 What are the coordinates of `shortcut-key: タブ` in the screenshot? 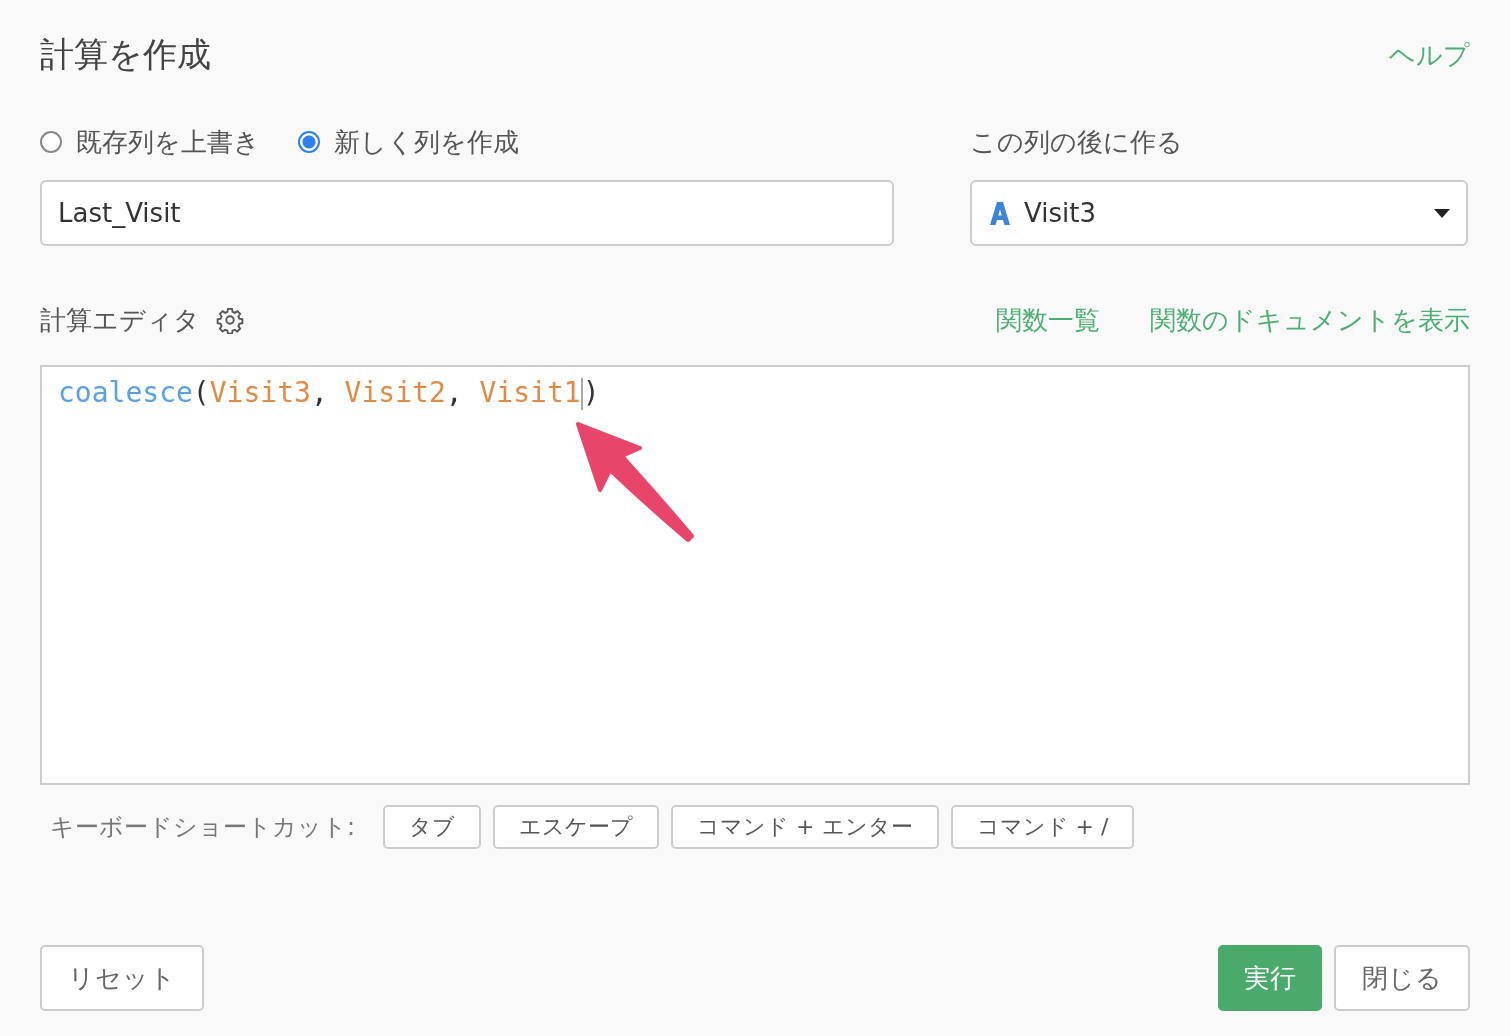 It's located at (432, 827).